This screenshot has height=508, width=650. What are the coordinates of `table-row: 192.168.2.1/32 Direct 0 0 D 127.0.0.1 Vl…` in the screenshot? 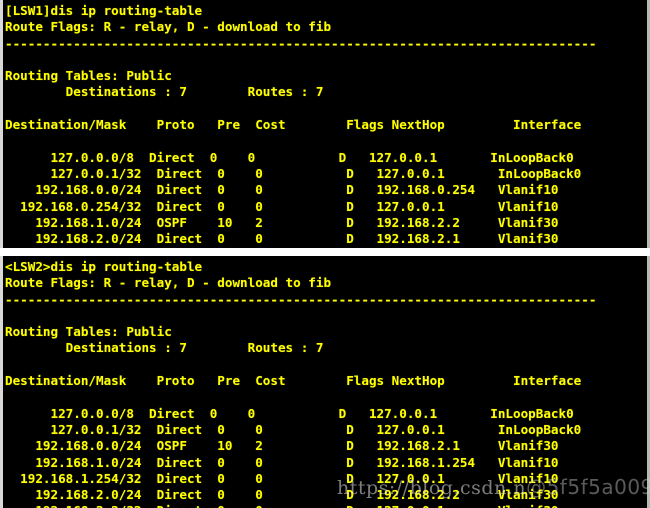 It's located at (325, 247).